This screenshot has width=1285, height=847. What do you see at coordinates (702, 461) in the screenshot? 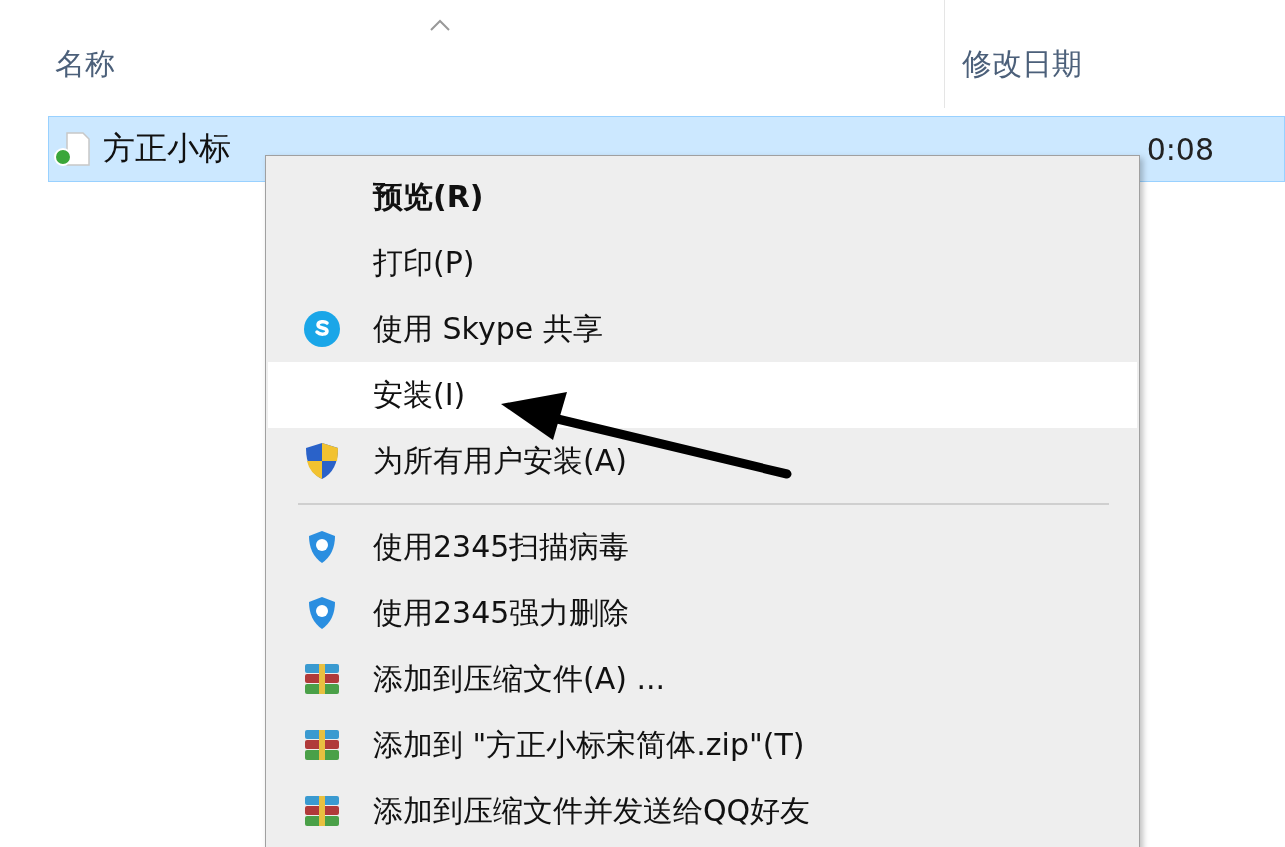
I see `menu-item: 为所有用户安装(A)` at bounding box center [702, 461].